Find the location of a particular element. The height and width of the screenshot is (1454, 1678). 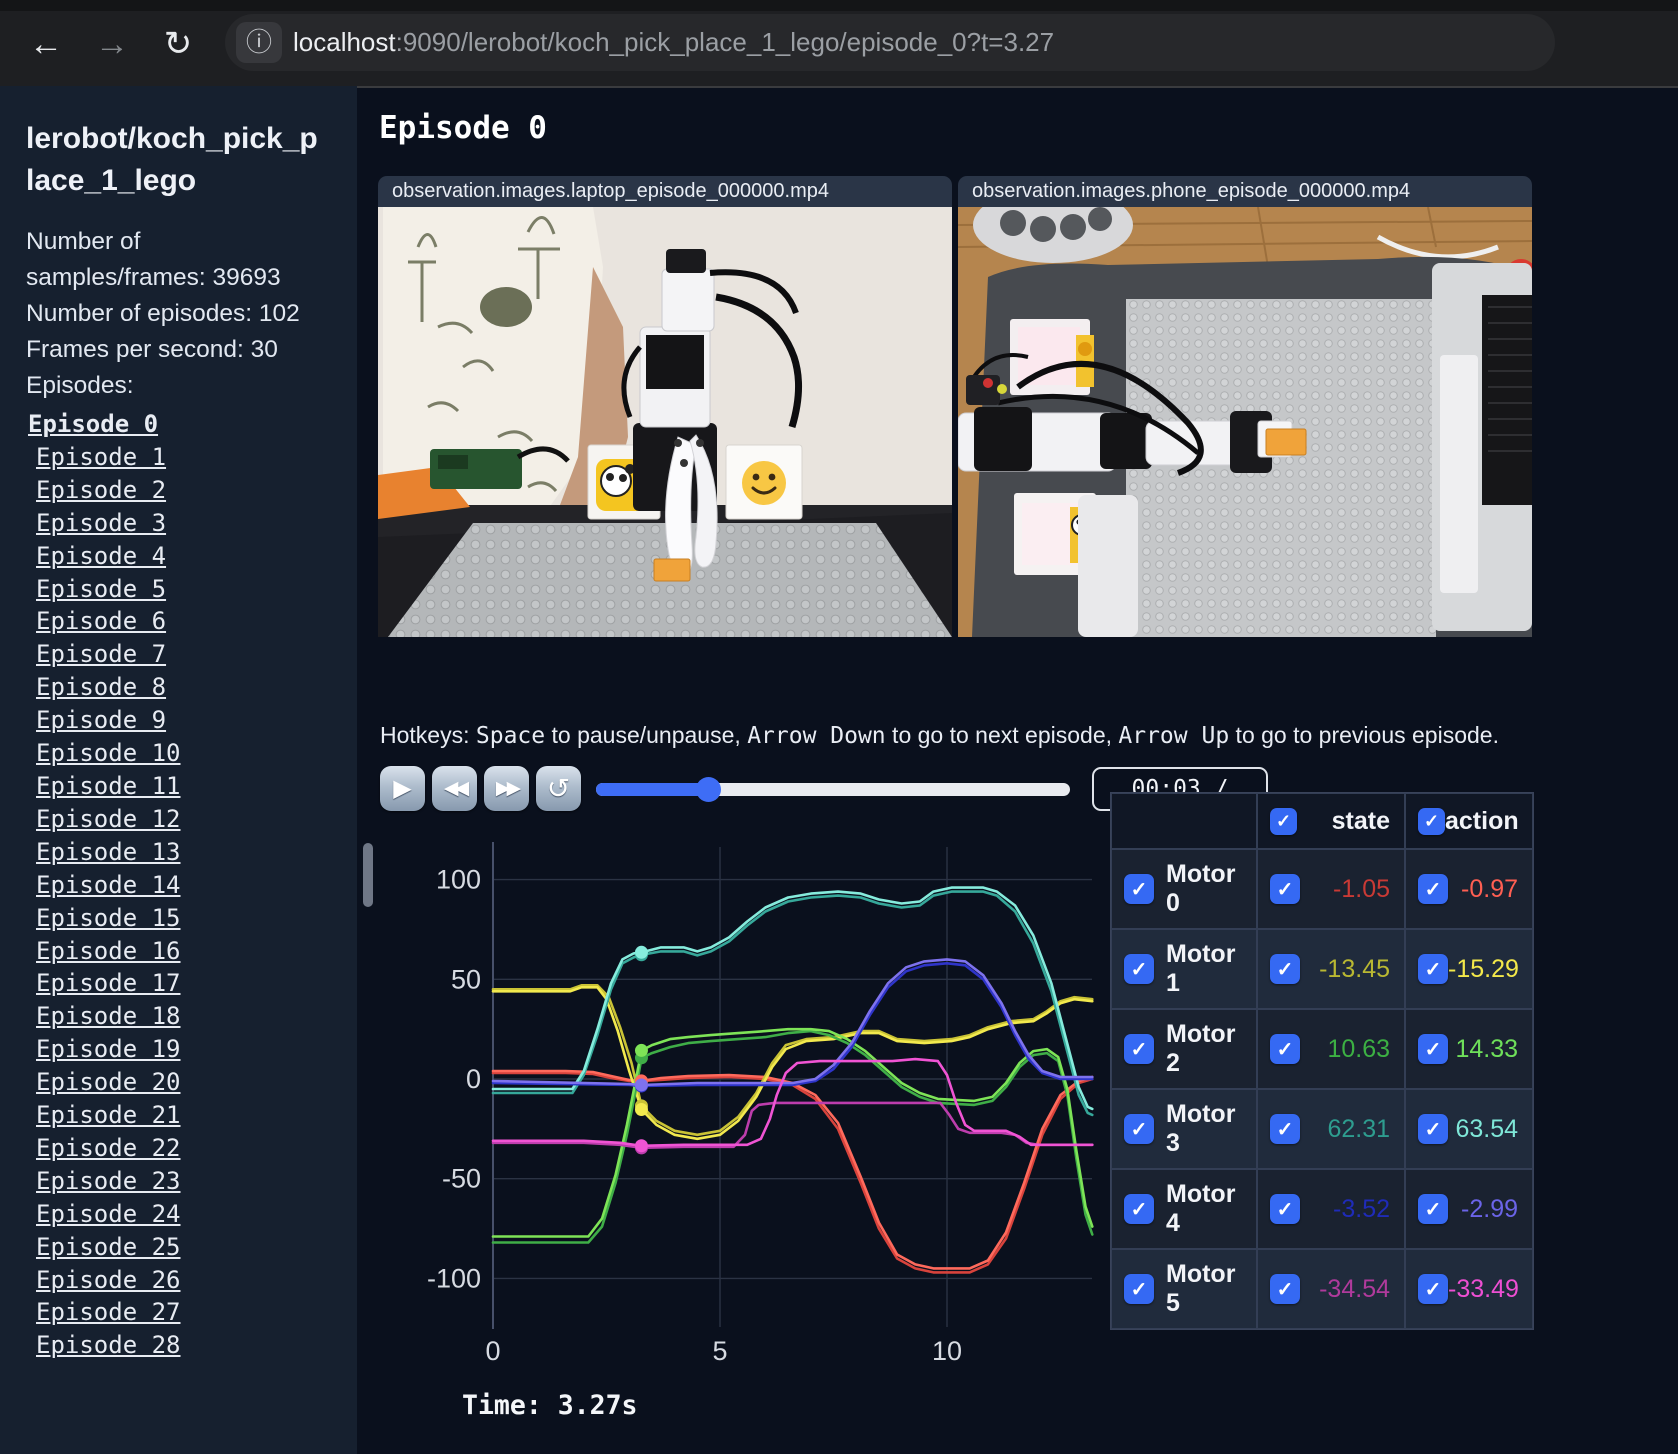

episode-link-episode-13: Episode 13 is located at coordinates (186, 852).